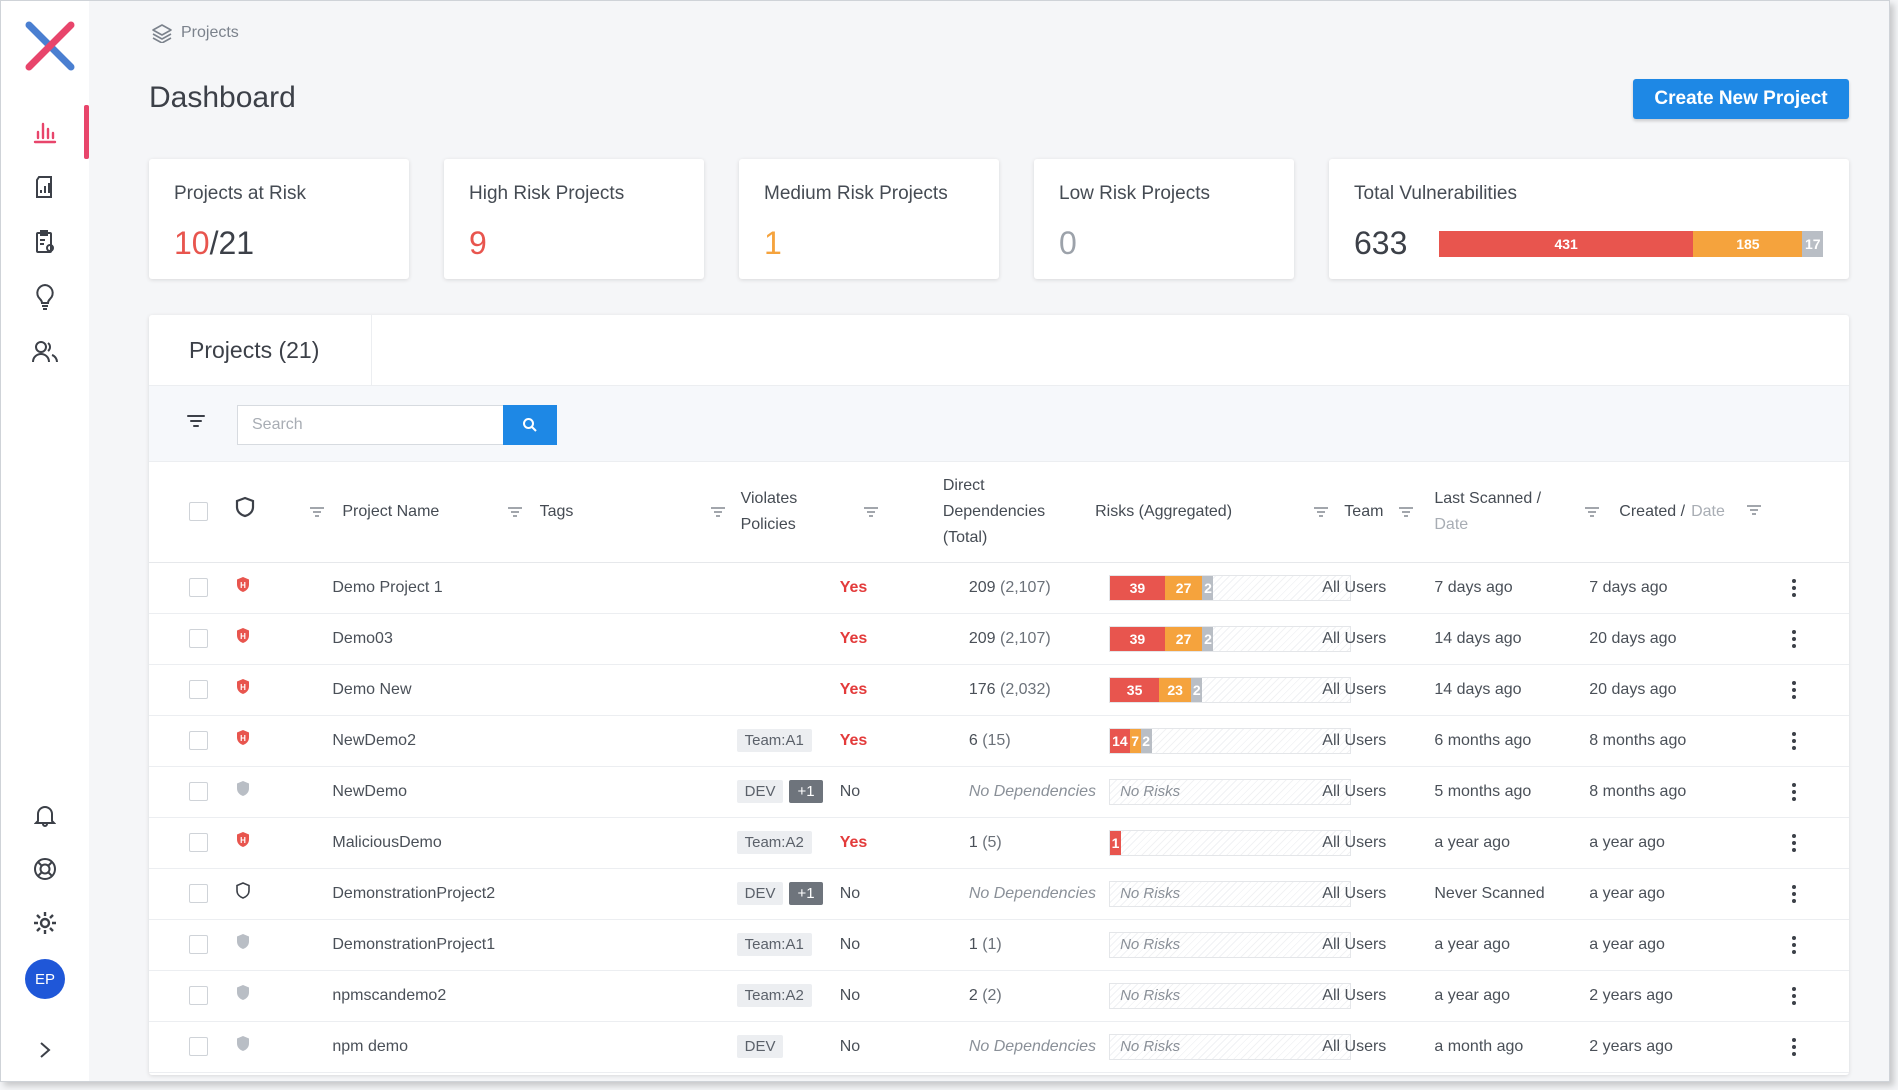 This screenshot has height=1090, width=1898. What do you see at coordinates (1134, 193) in the screenshot?
I see `card-title: Low Risk Projects` at bounding box center [1134, 193].